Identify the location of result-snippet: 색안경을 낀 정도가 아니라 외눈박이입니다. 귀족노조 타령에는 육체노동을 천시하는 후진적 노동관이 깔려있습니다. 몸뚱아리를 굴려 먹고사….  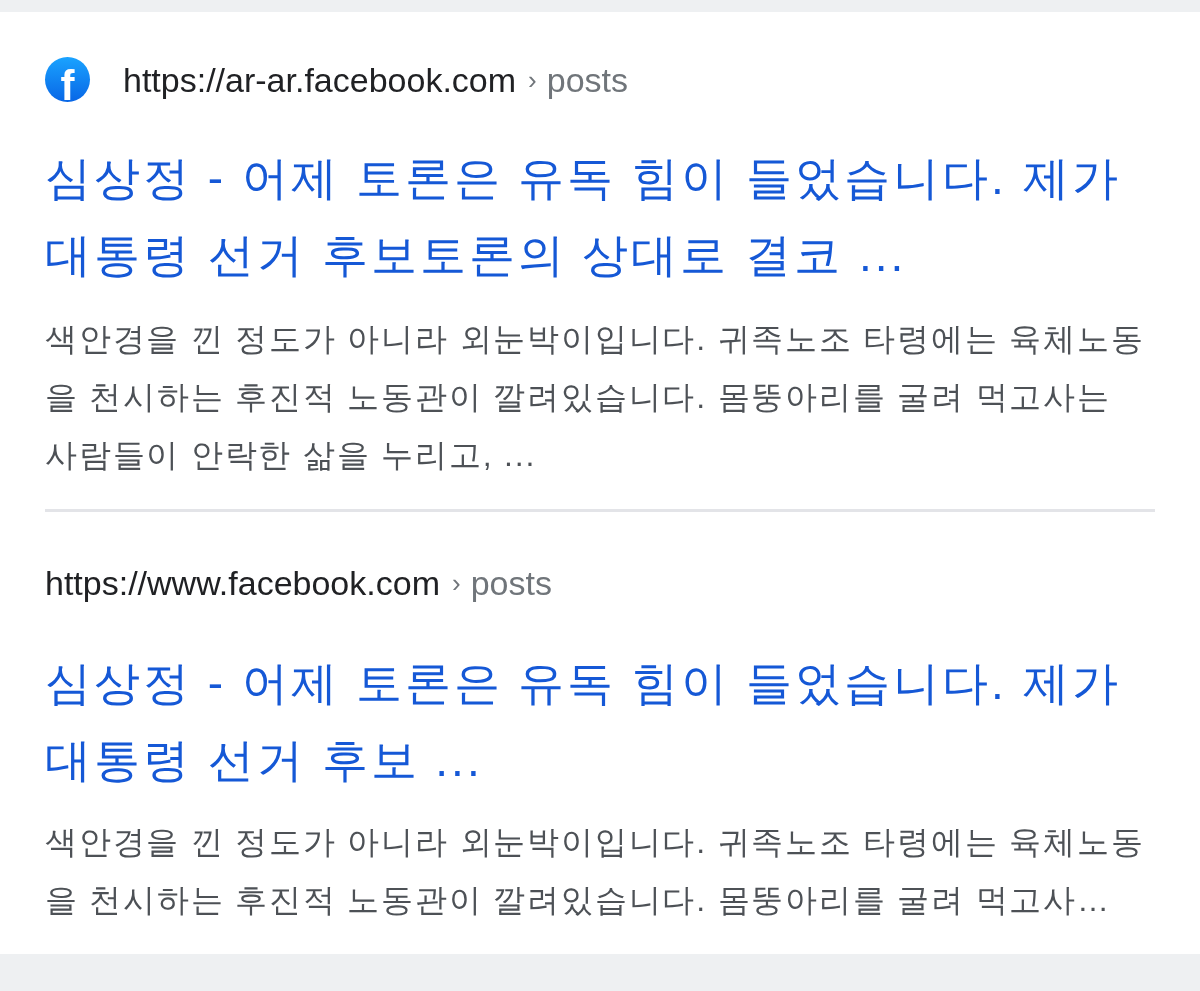
(595, 871).